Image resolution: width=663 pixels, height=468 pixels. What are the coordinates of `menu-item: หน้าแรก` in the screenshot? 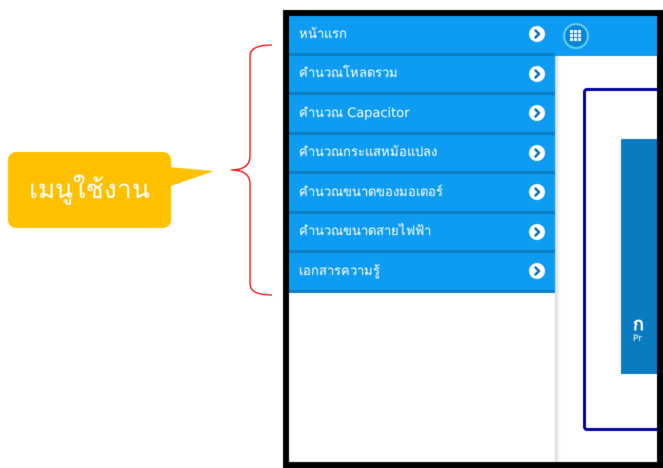 It's located at (422, 36).